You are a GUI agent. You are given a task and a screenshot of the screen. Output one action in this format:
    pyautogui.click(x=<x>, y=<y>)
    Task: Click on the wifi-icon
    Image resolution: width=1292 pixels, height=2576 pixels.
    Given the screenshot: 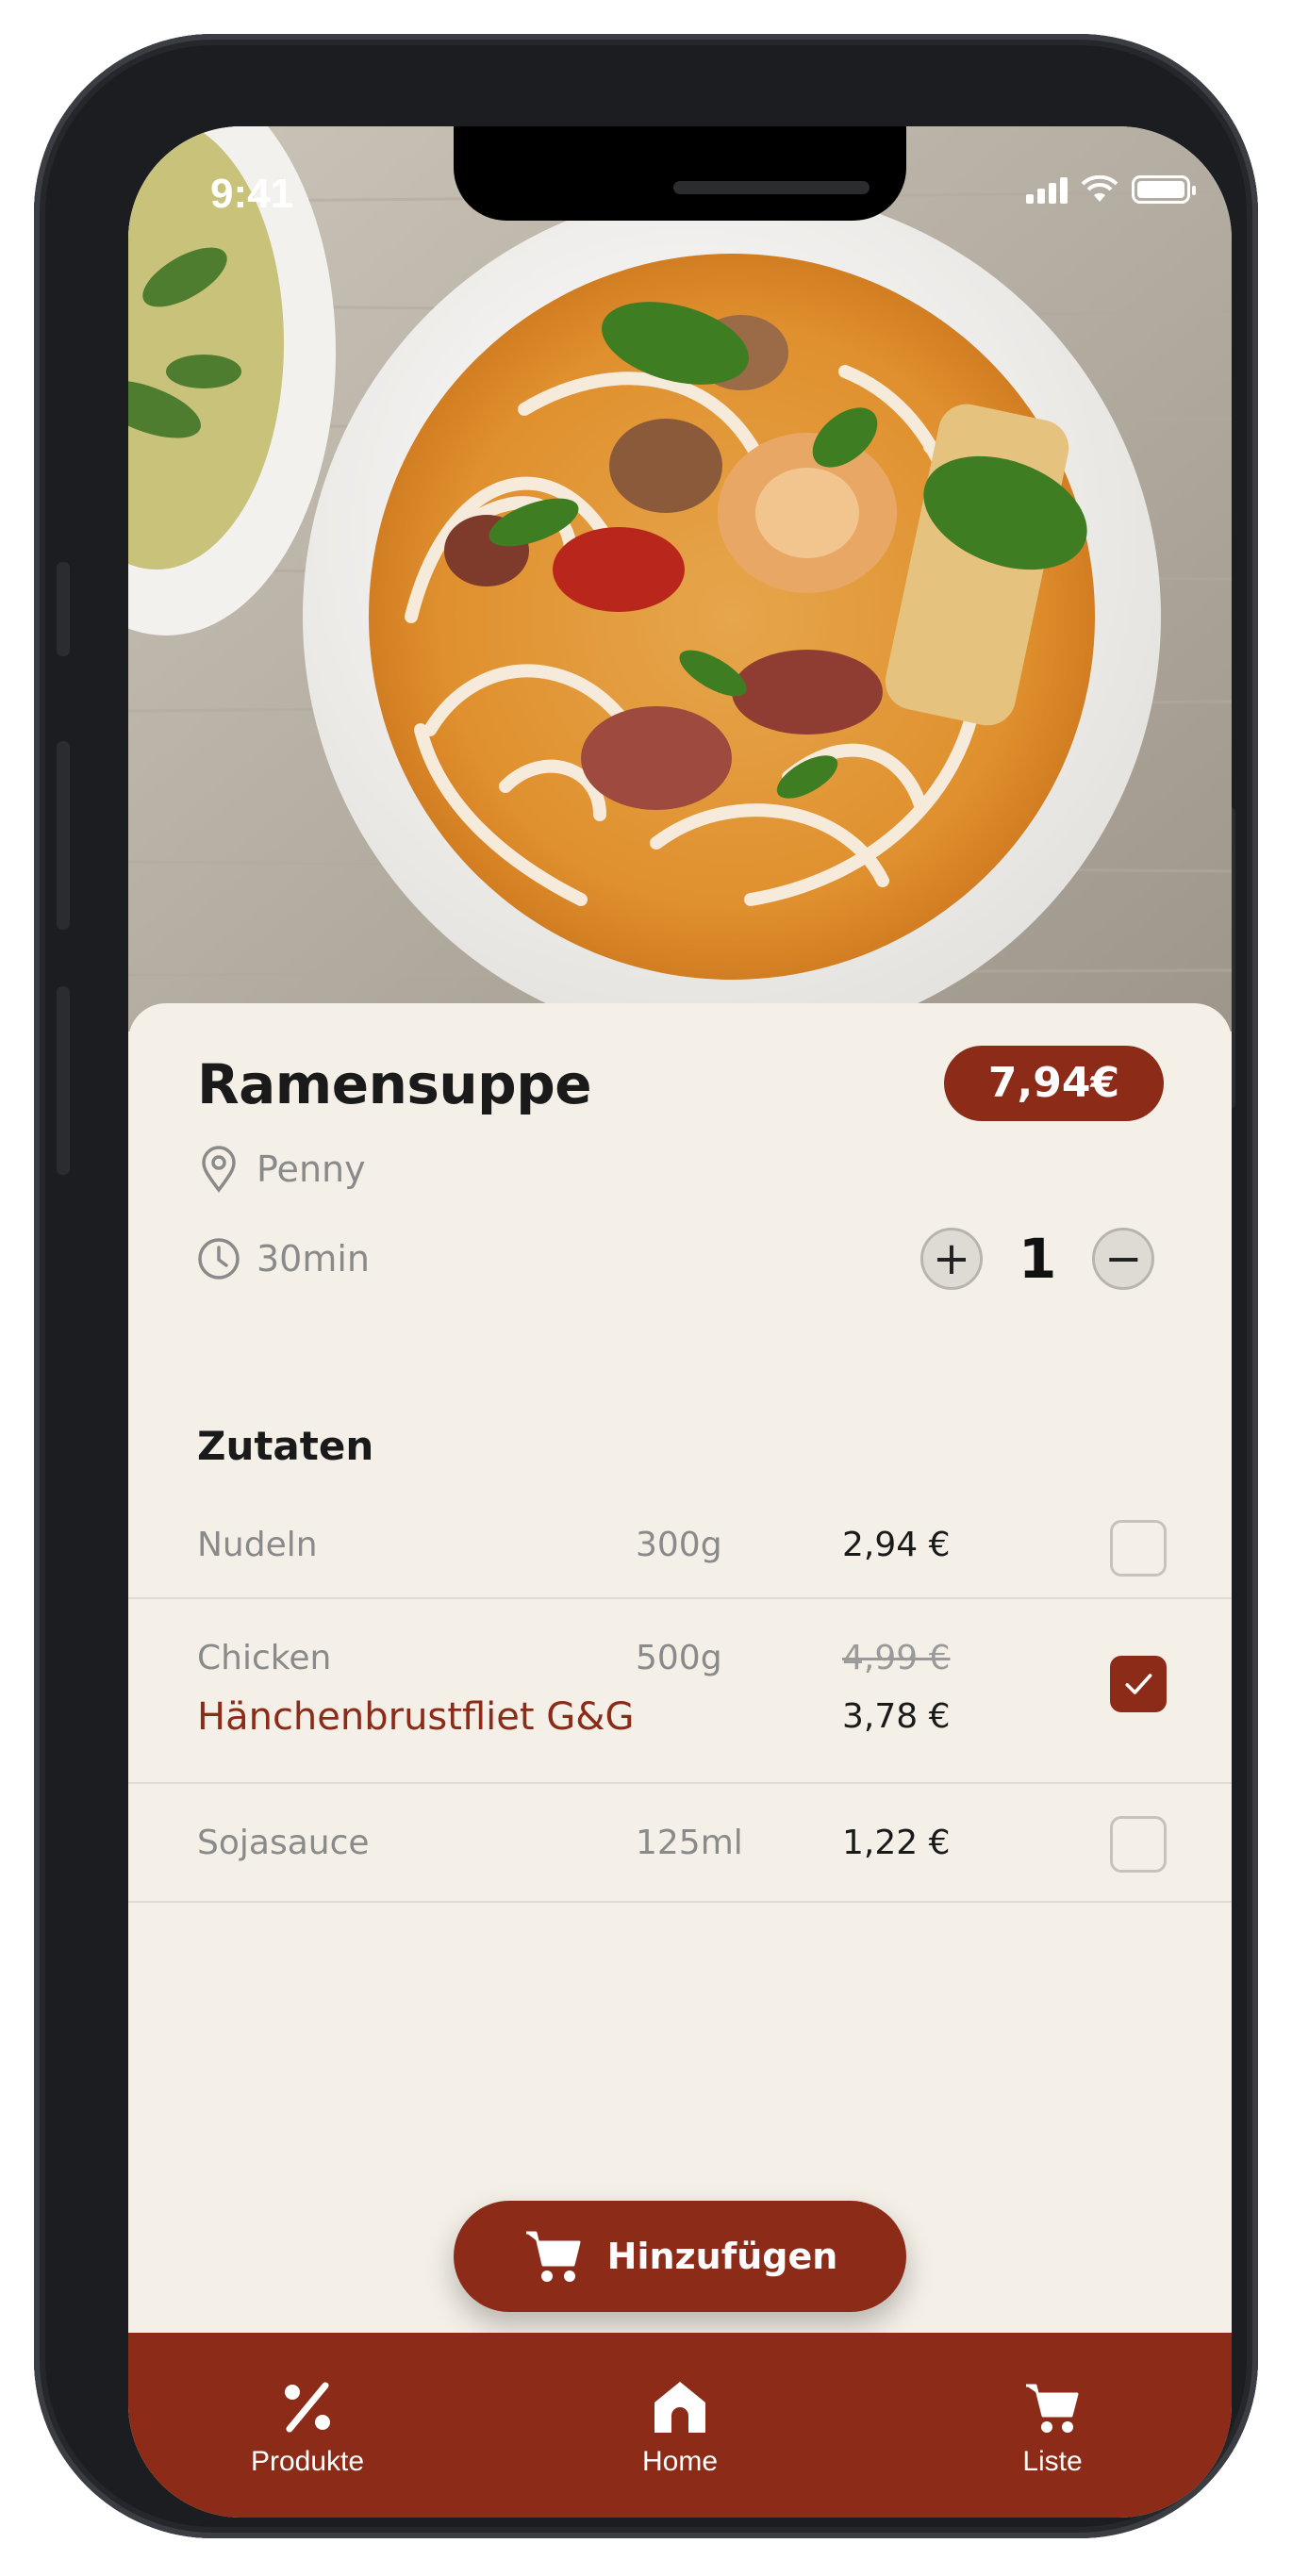 What is the action you would take?
    pyautogui.click(x=1099, y=188)
    